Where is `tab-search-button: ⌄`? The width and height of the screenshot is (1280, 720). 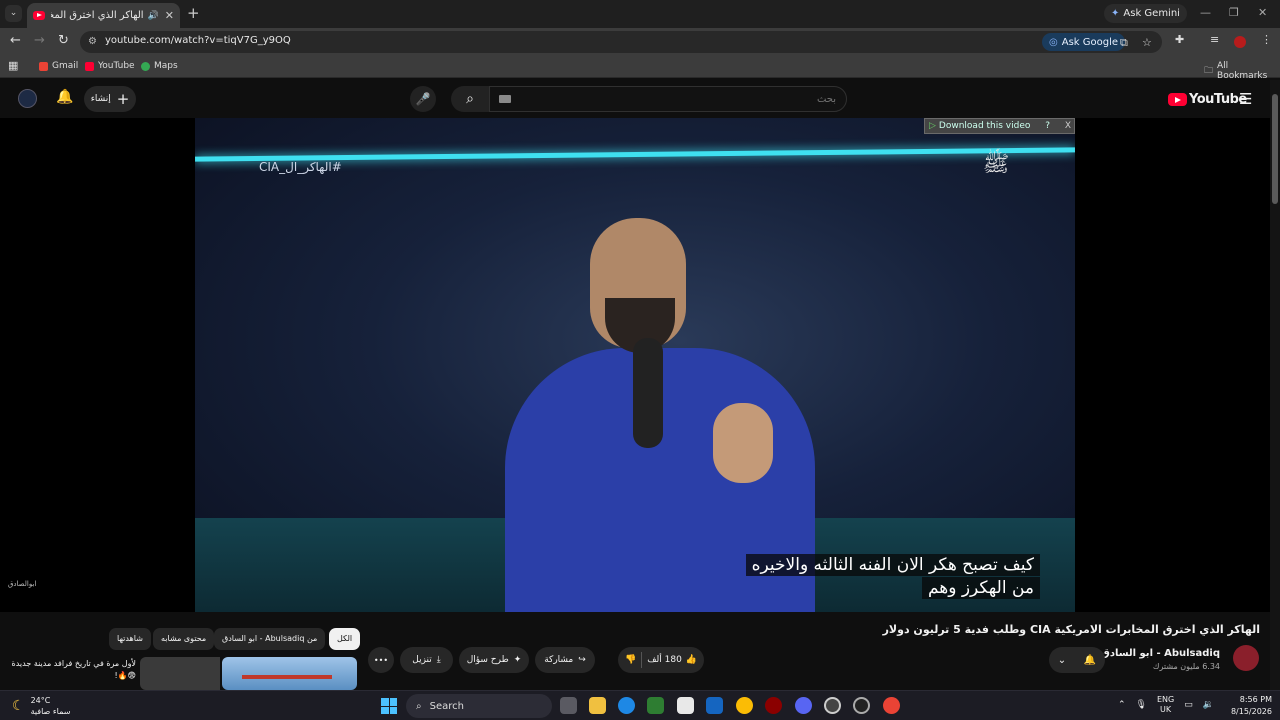
tab-search-button: ⌄ is located at coordinates (13, 13).